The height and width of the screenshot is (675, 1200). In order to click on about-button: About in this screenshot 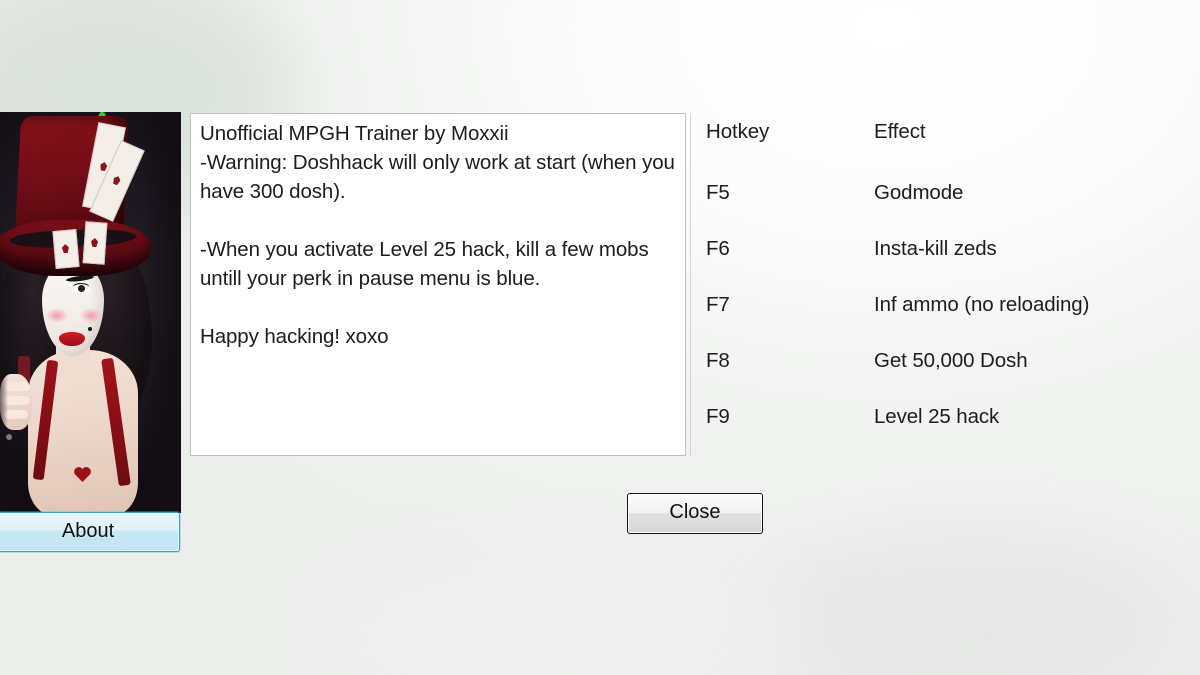, I will do `click(90, 532)`.